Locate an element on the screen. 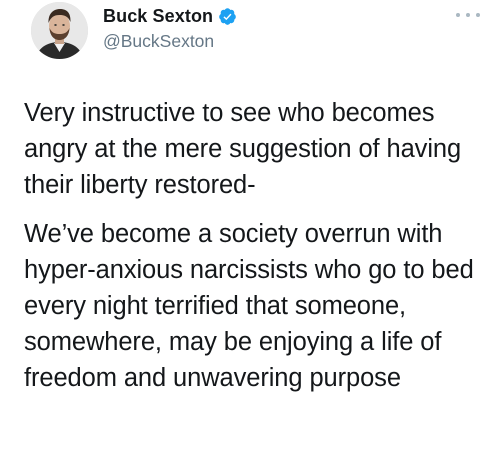  tweet-header: Buck Sexton @BuckSexton is located at coordinates (261, 37).